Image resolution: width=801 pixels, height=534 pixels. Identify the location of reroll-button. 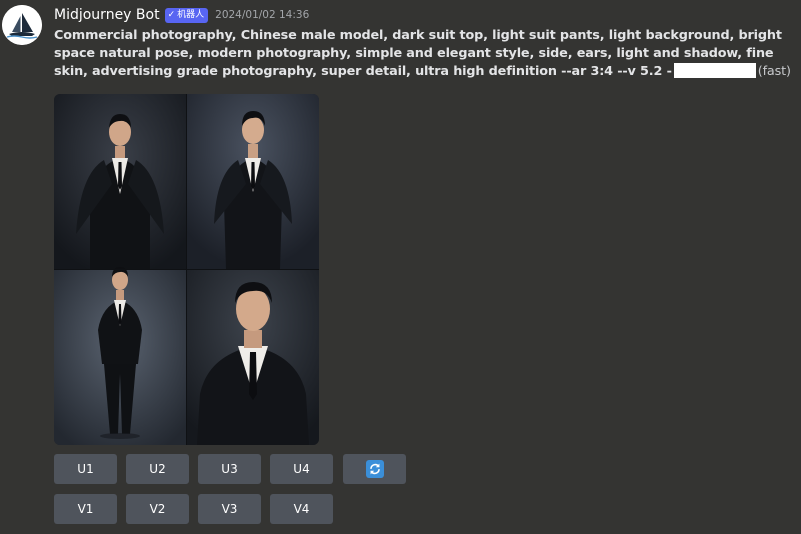
(374, 469).